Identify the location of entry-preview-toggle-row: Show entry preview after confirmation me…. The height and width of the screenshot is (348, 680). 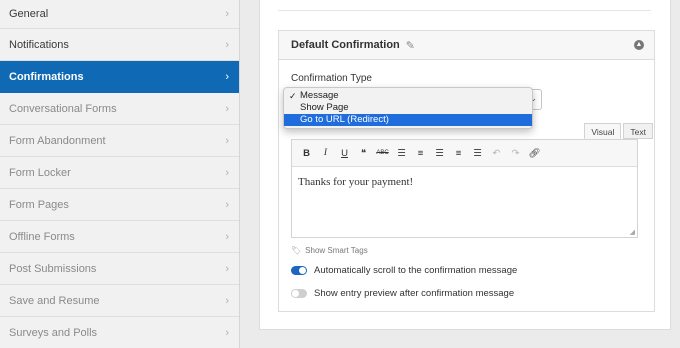
(402, 293).